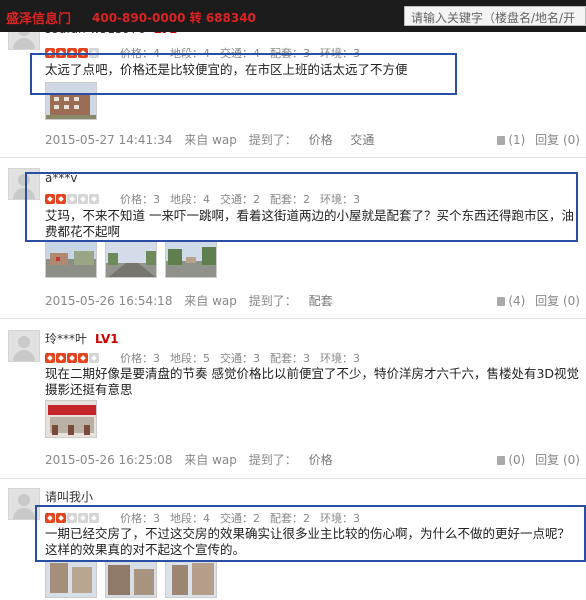 The image size is (586, 600). I want to click on like-count: (4), so click(516, 301).